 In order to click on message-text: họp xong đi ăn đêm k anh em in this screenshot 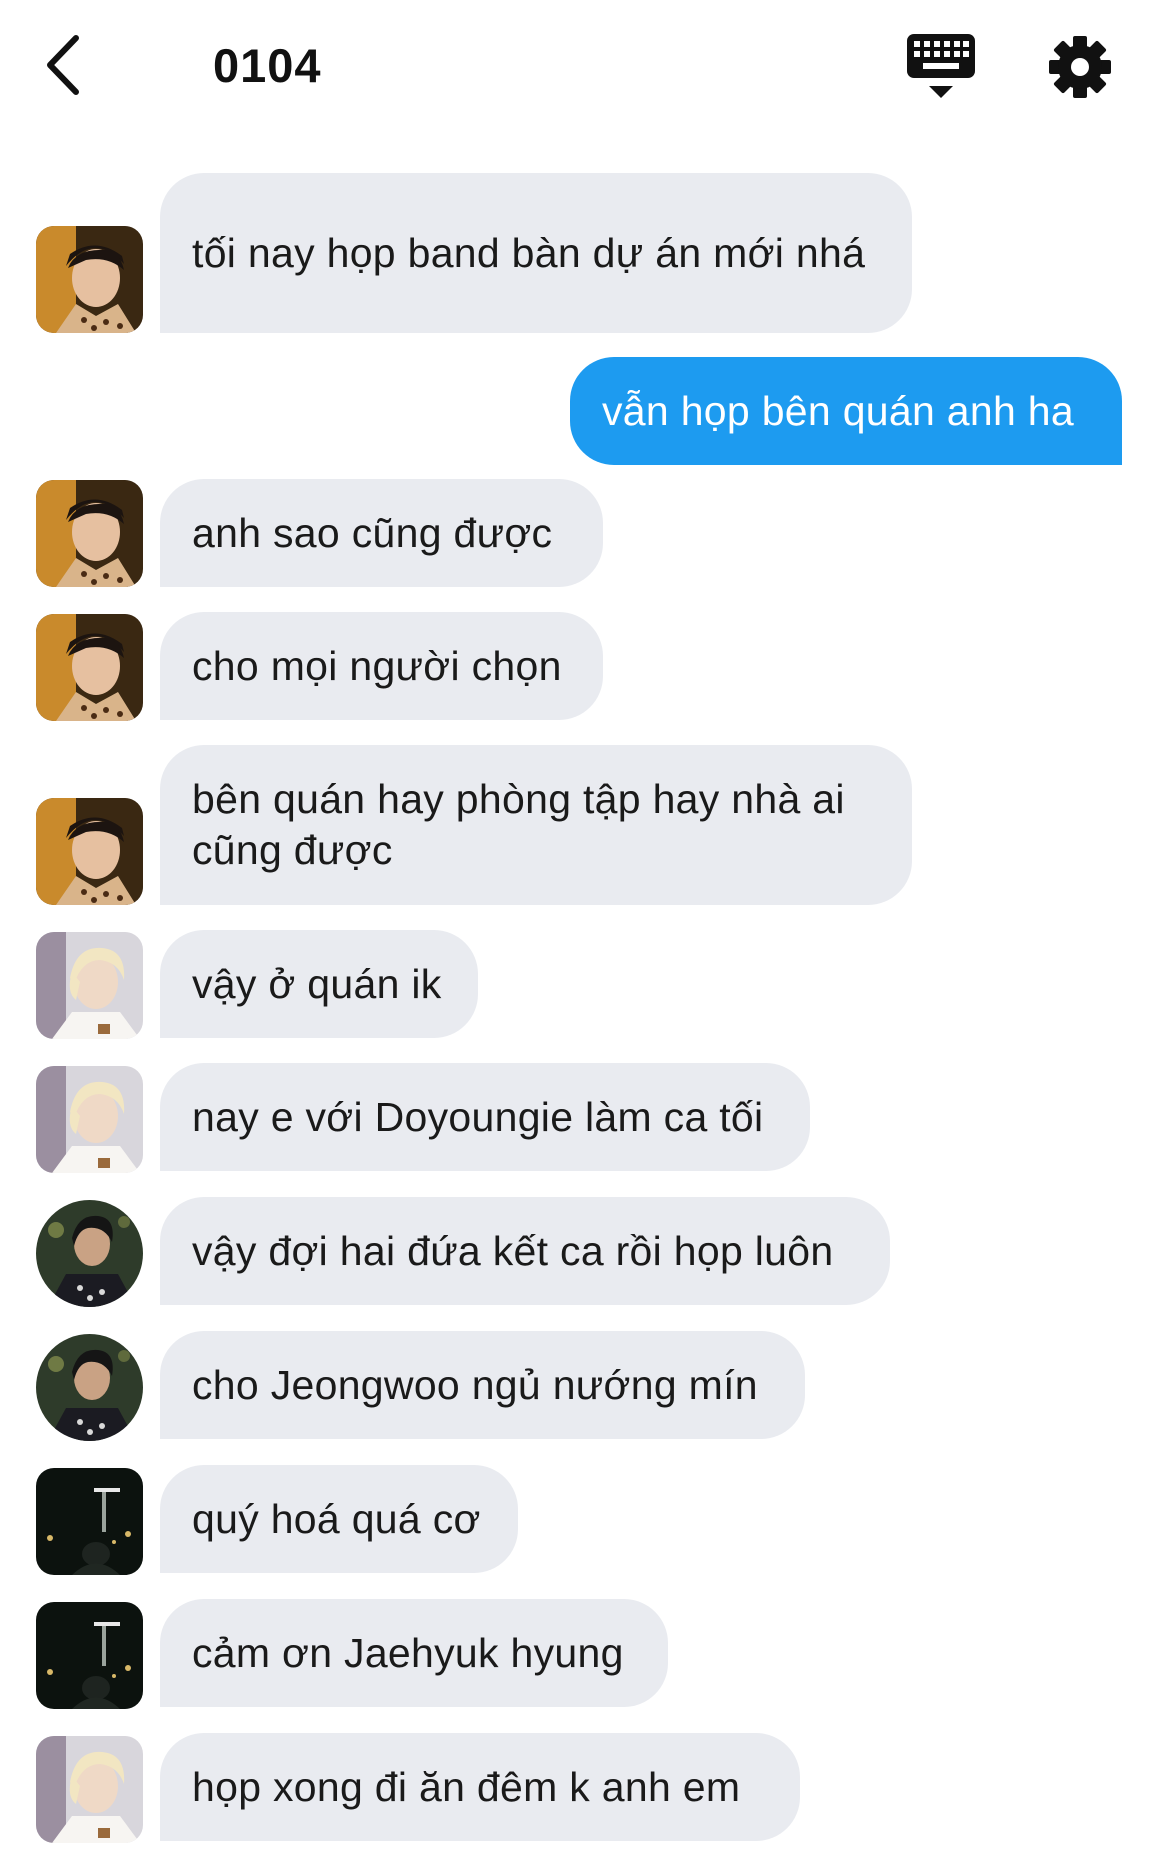, I will do `click(466, 1786)`.